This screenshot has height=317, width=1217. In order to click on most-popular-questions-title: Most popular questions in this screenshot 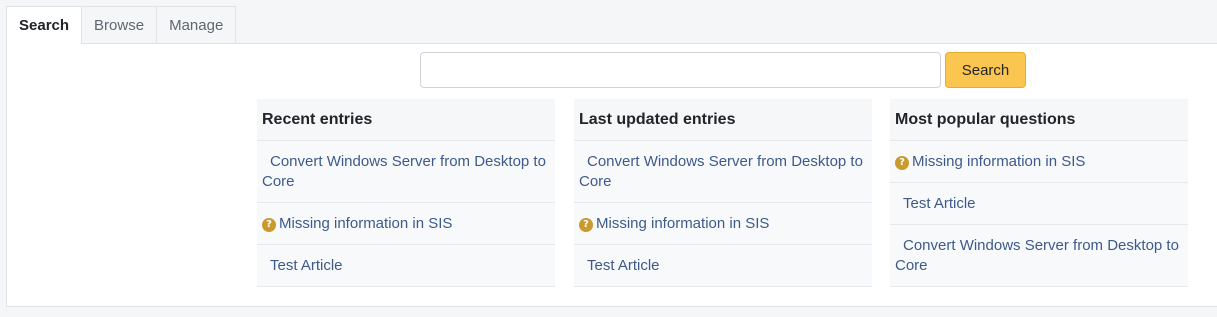, I will do `click(1039, 120)`.